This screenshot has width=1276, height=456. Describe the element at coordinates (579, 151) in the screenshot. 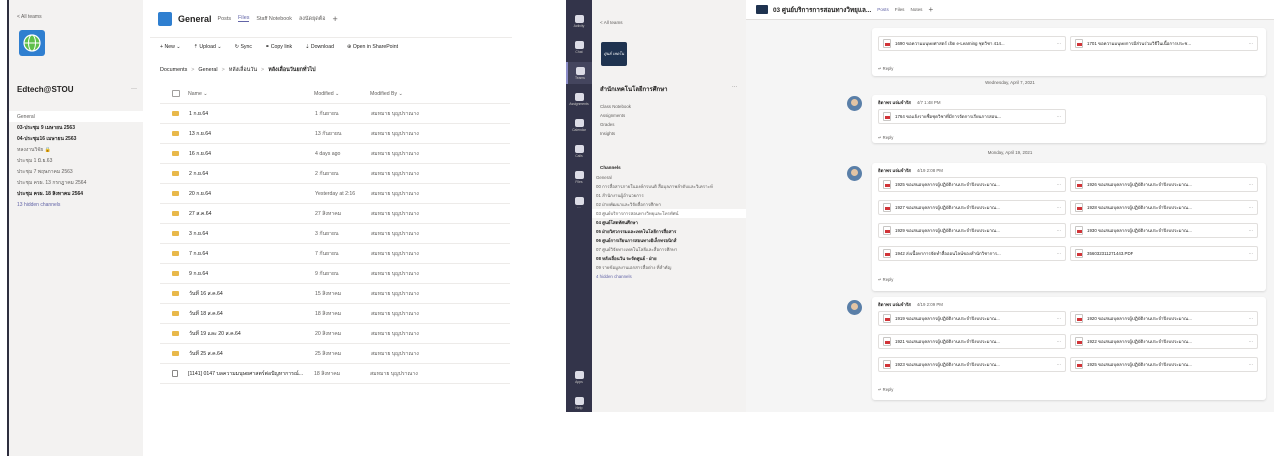

I see `rail-calls-button: Calls` at that location.